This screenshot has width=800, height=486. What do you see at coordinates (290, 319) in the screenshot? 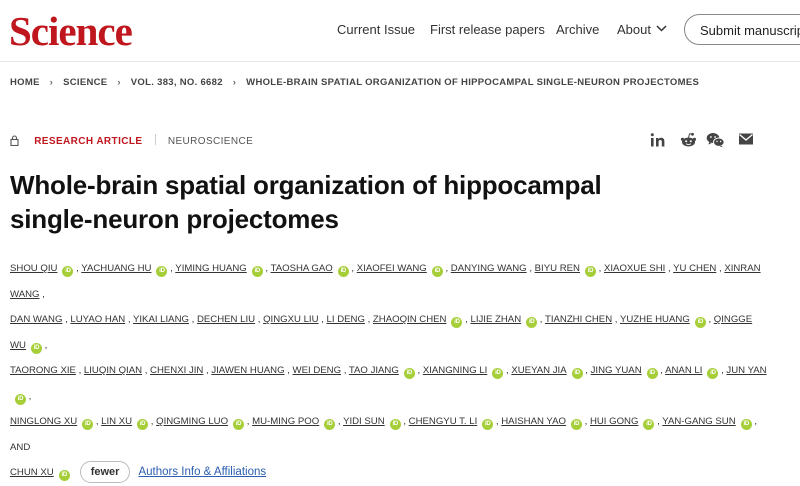
I see `author-name: QINGXU LIU` at bounding box center [290, 319].